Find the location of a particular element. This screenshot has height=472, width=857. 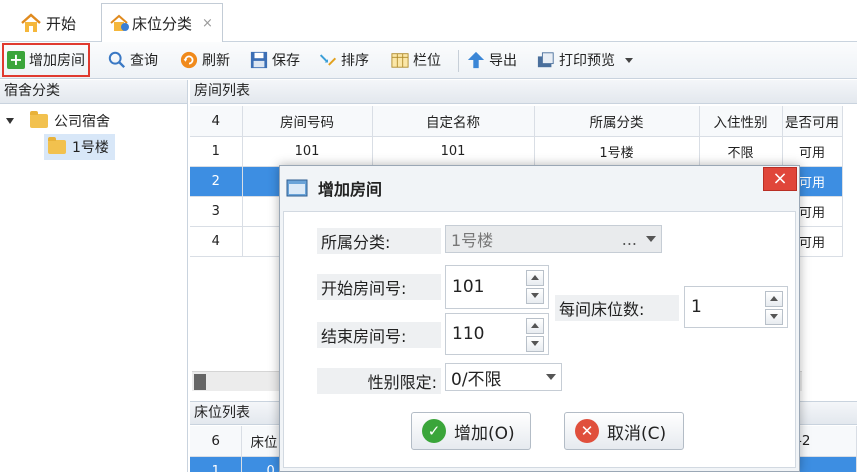

cell-name: 101 is located at coordinates (453, 151).